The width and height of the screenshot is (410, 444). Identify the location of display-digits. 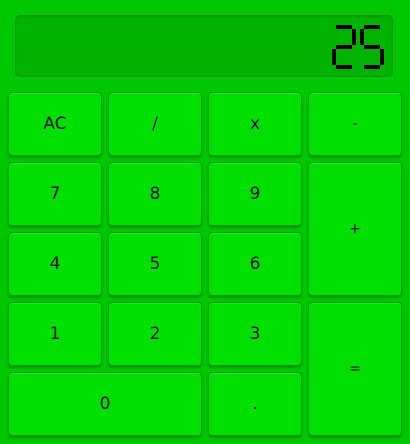
(358, 47).